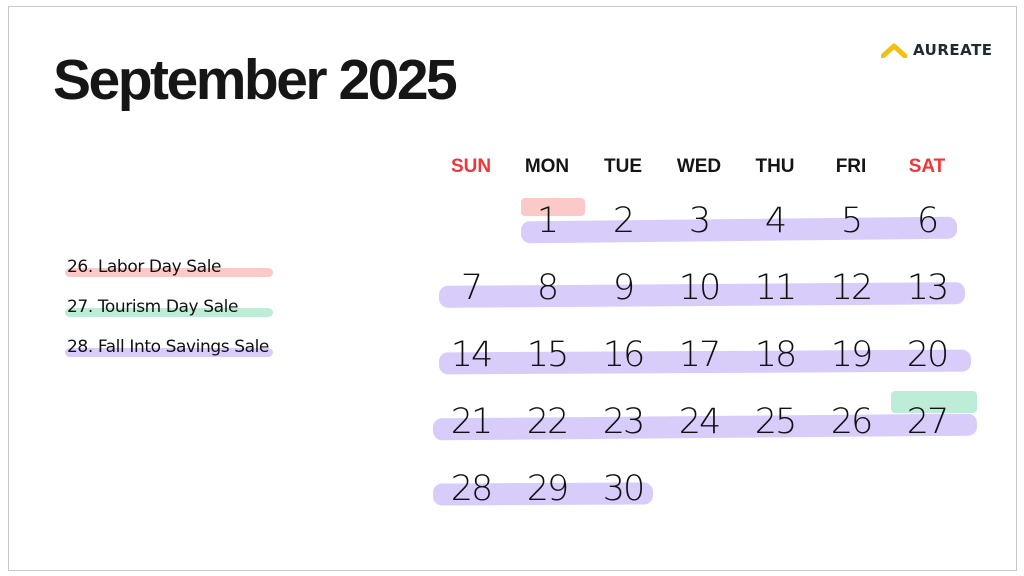 The height and width of the screenshot is (576, 1024). Describe the element at coordinates (471, 166) in the screenshot. I see `weekday-sun: SUN` at that location.